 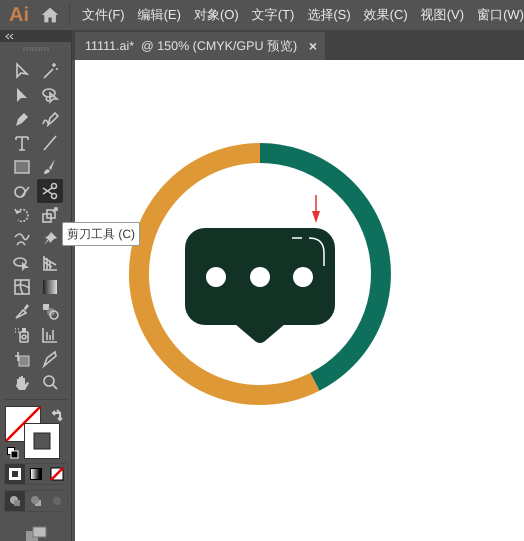 What do you see at coordinates (57, 415) in the screenshot?
I see `swap-icon` at bounding box center [57, 415].